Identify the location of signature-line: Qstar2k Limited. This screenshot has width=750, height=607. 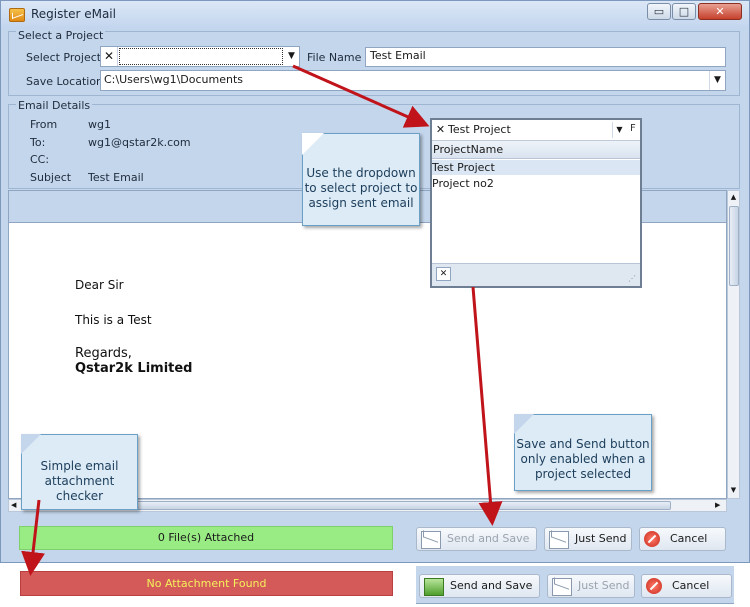
(134, 368).